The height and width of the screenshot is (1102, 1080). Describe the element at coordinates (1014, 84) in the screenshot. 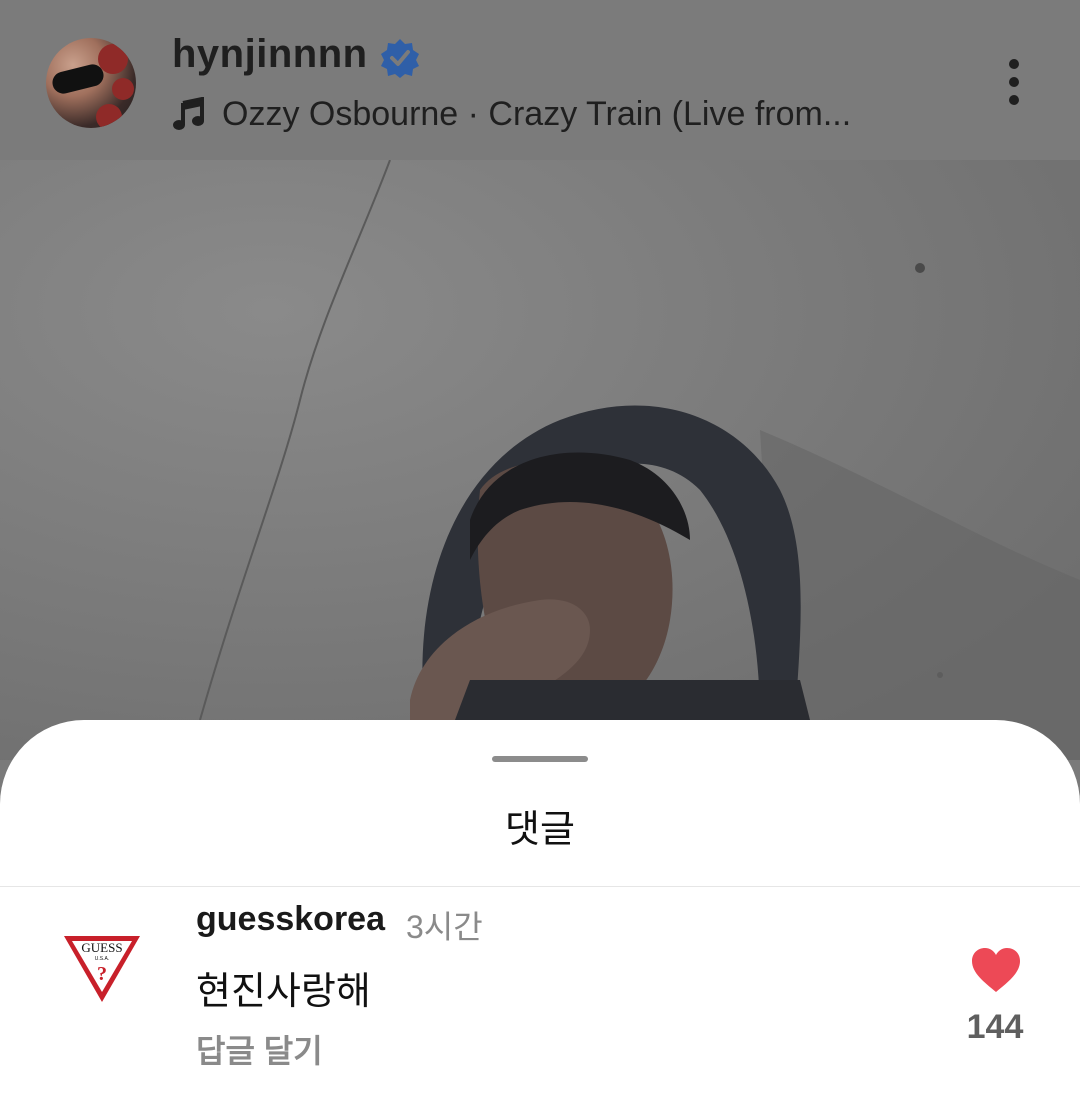

I see `more-vertical-icon` at that location.